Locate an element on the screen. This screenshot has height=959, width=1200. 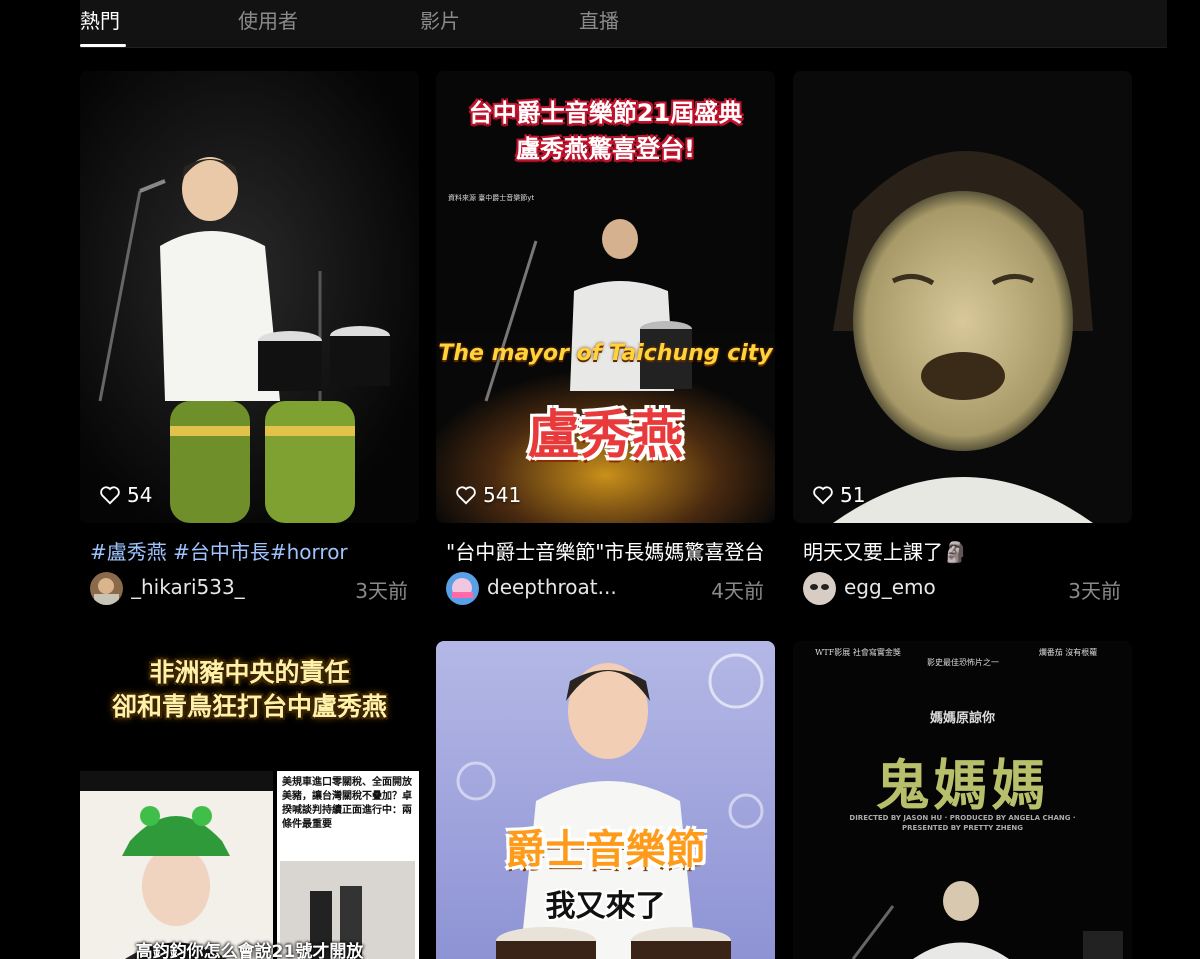
overlay-title-line1: 爵士音樂節 is located at coordinates (605, 850).